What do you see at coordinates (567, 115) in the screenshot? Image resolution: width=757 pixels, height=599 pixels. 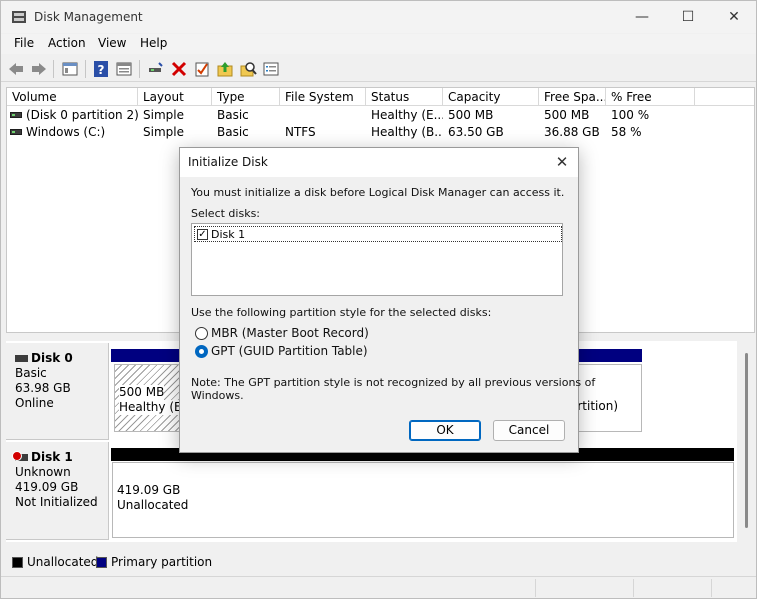 I see `cell-free-space: 500 MB` at bounding box center [567, 115].